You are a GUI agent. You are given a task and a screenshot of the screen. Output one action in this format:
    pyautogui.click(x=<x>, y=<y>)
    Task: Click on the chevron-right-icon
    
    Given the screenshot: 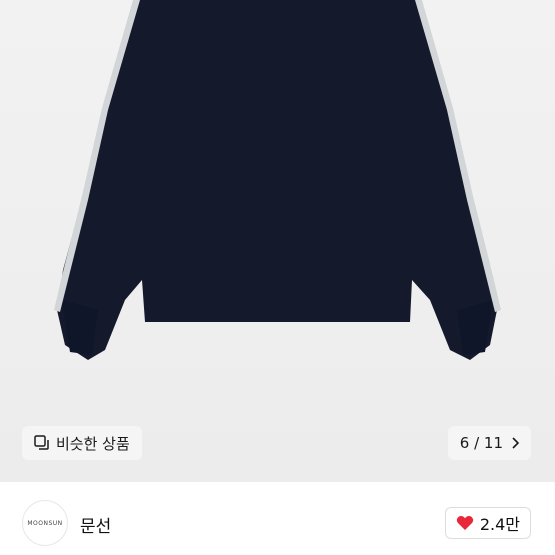 What is the action you would take?
    pyautogui.click(x=515, y=443)
    